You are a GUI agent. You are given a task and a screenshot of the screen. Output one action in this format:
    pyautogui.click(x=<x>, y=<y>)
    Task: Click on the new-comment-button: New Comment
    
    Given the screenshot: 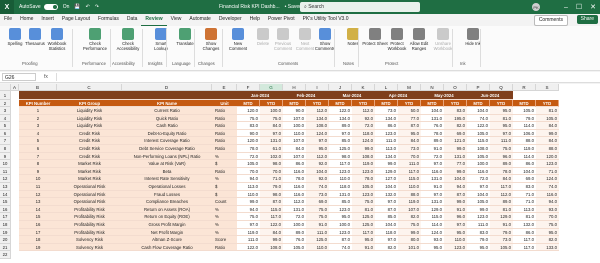 What is the action you would take?
    pyautogui.click(x=238, y=43)
    